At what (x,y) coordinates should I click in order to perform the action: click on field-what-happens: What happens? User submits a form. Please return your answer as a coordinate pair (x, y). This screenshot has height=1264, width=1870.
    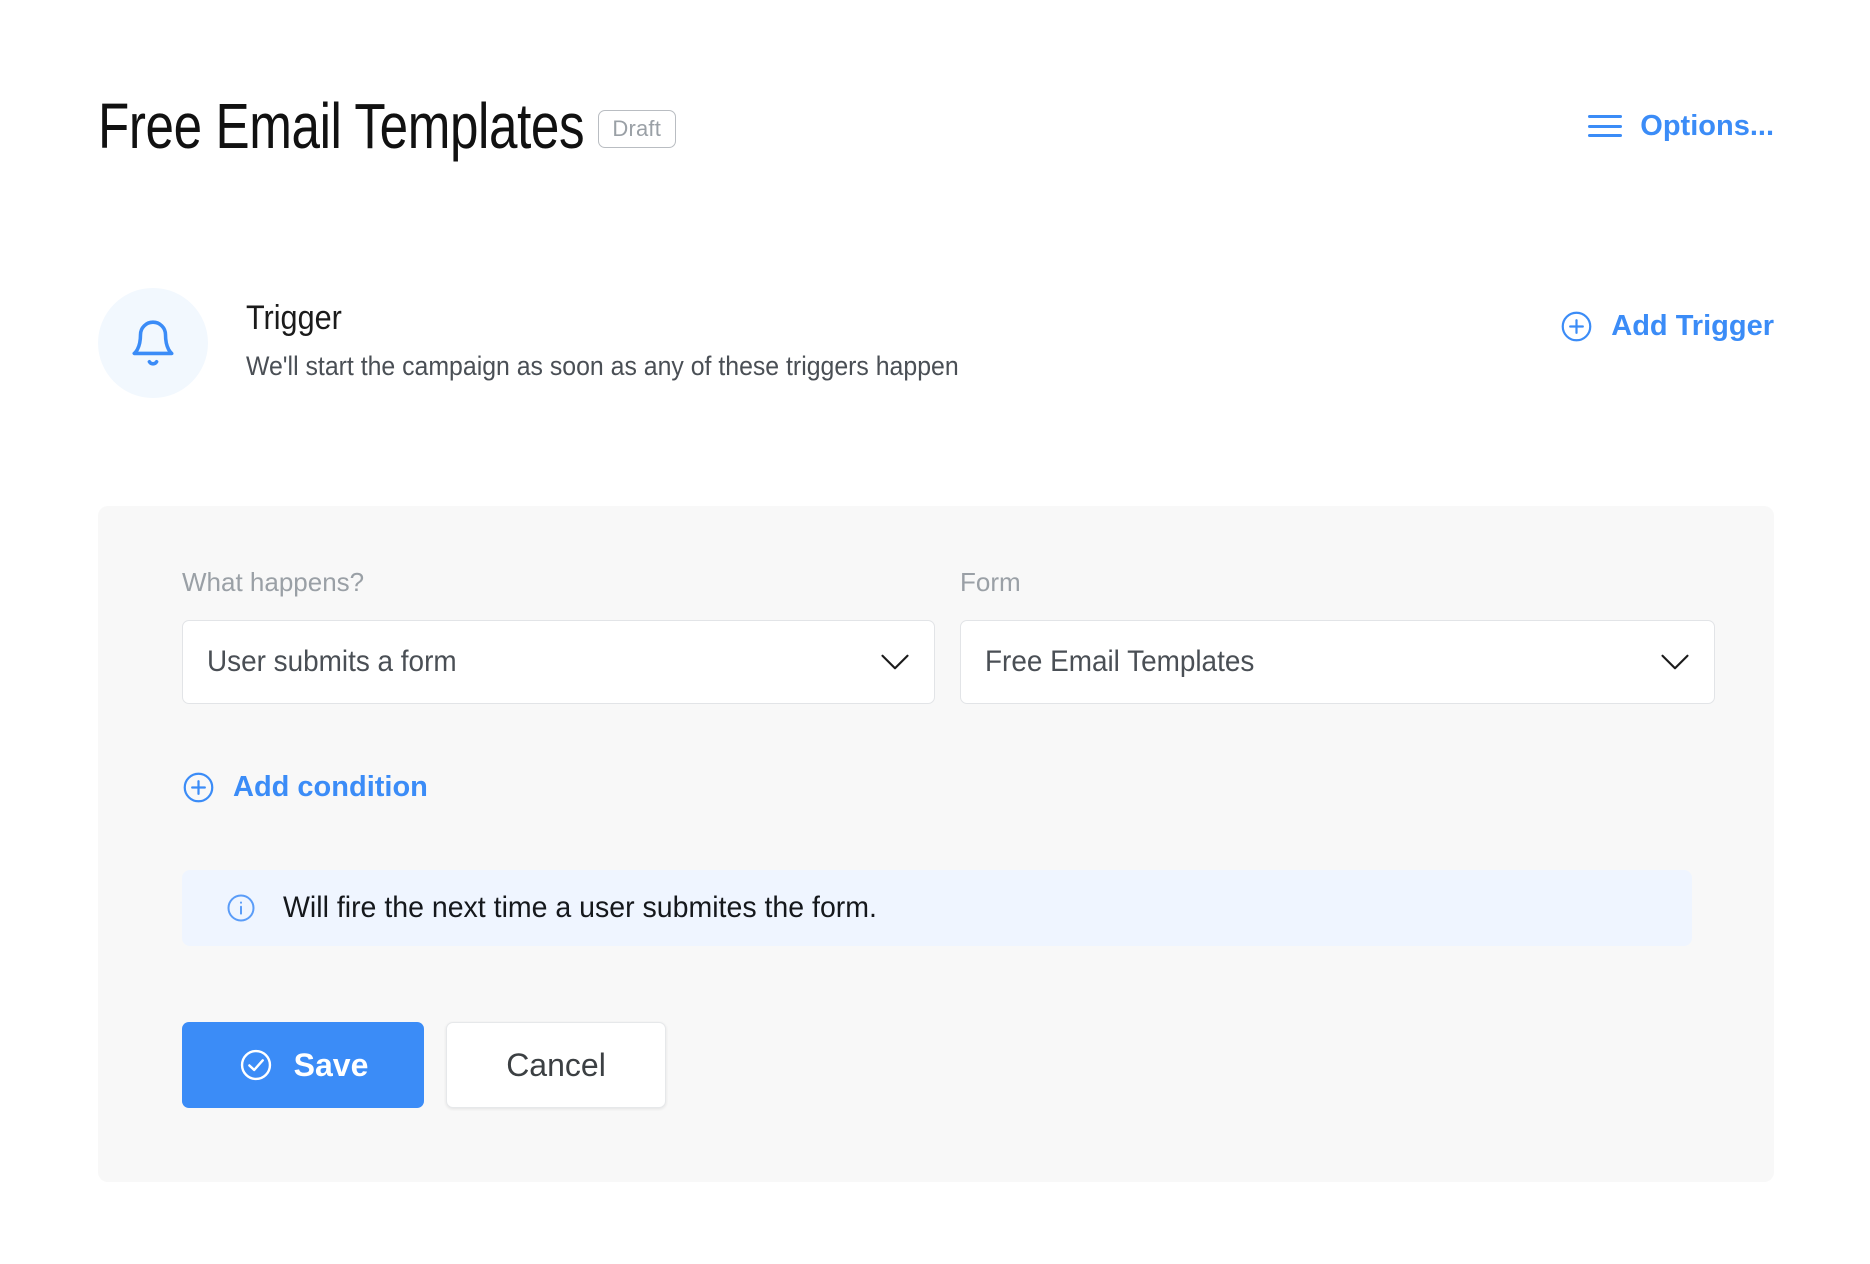
    Looking at the image, I should click on (558, 636).